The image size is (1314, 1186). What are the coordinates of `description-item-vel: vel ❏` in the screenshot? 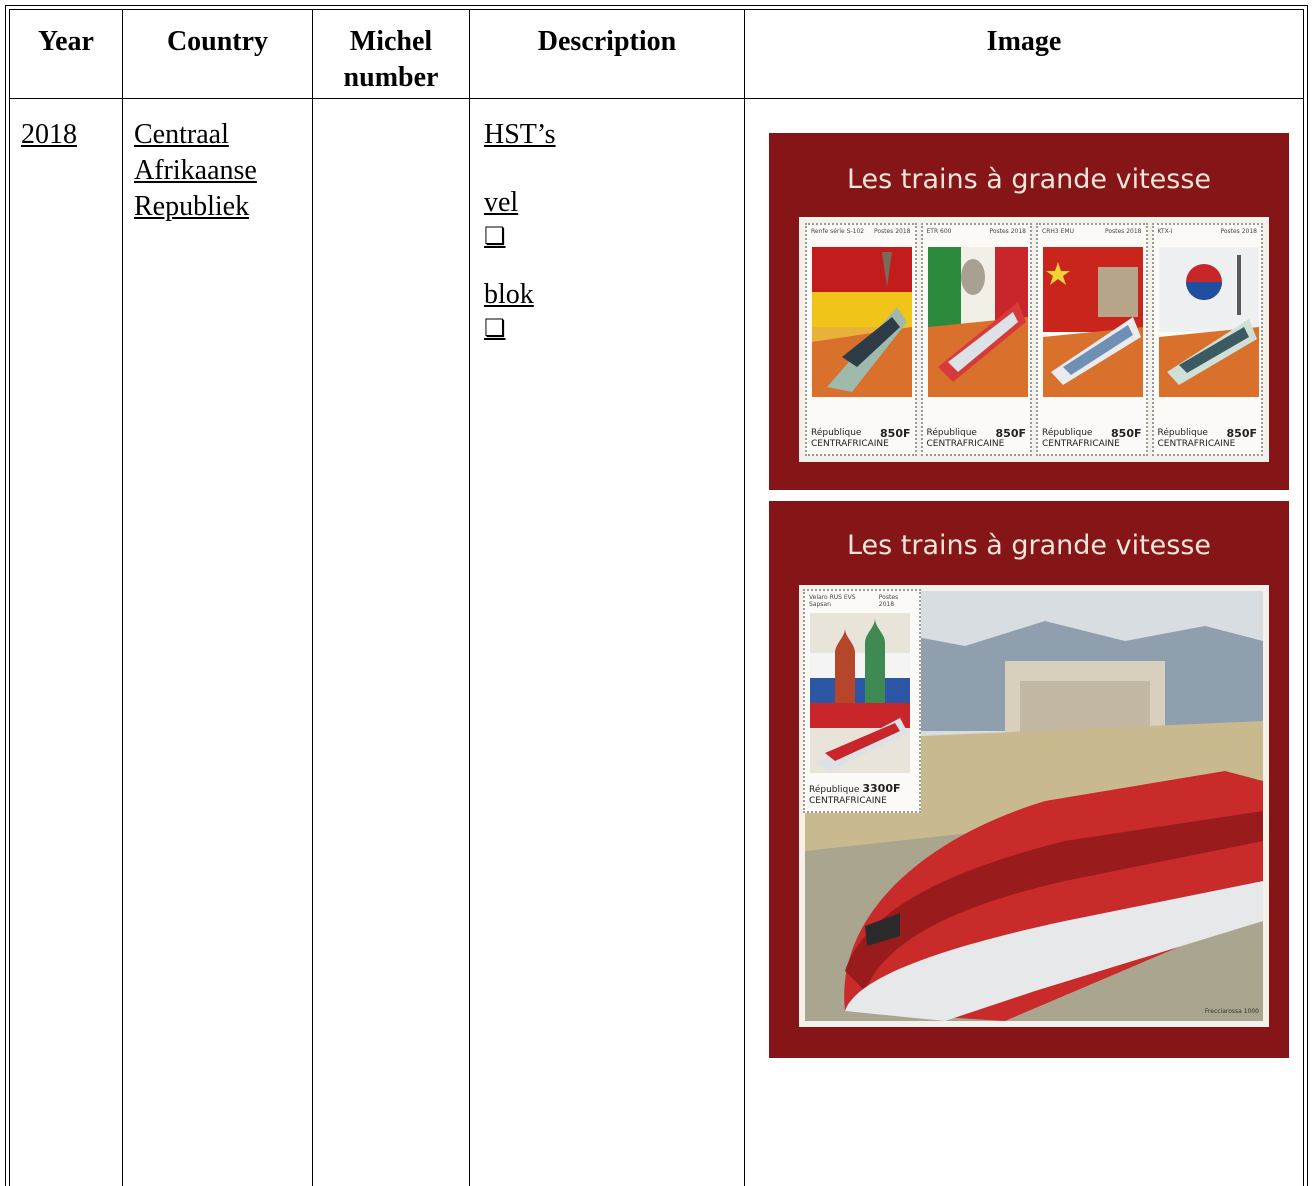 It's located at (614, 218).